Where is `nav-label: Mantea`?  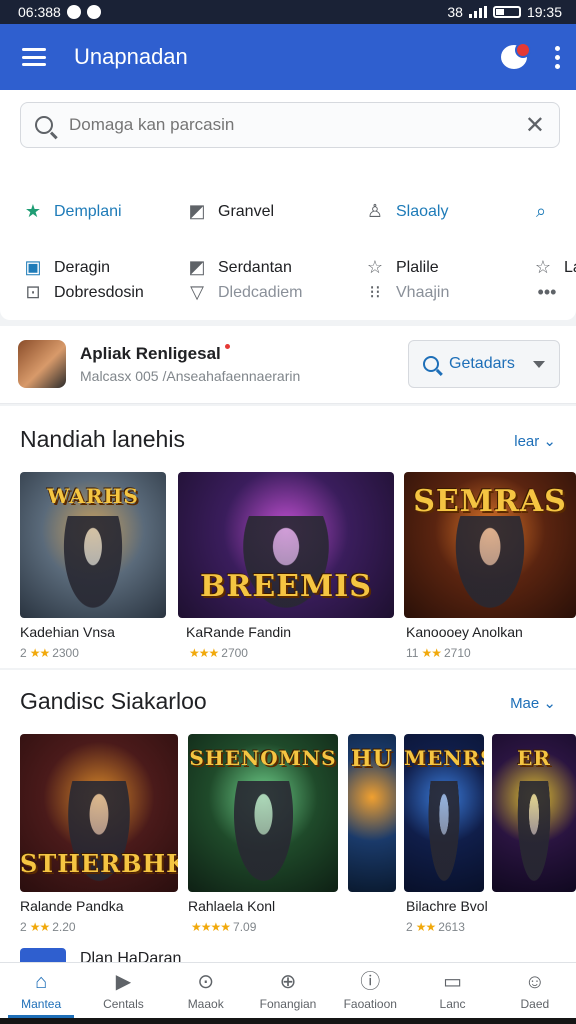
nav-label: Mantea is located at coordinates (41, 1003).